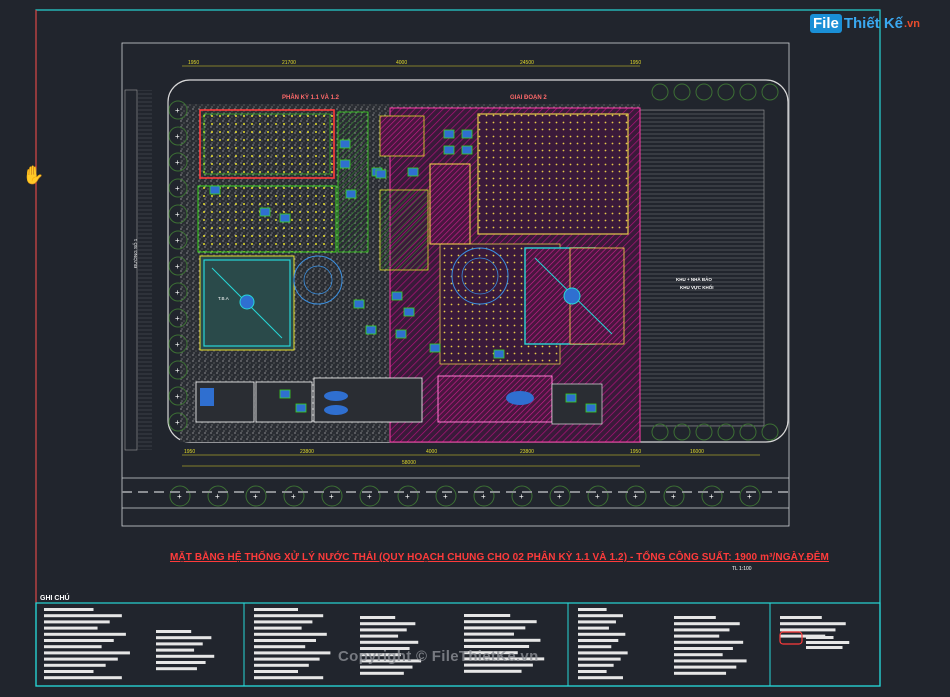 Image resolution: width=950 pixels, height=697 pixels. I want to click on dim-bottom-2: 4000, so click(431, 452).